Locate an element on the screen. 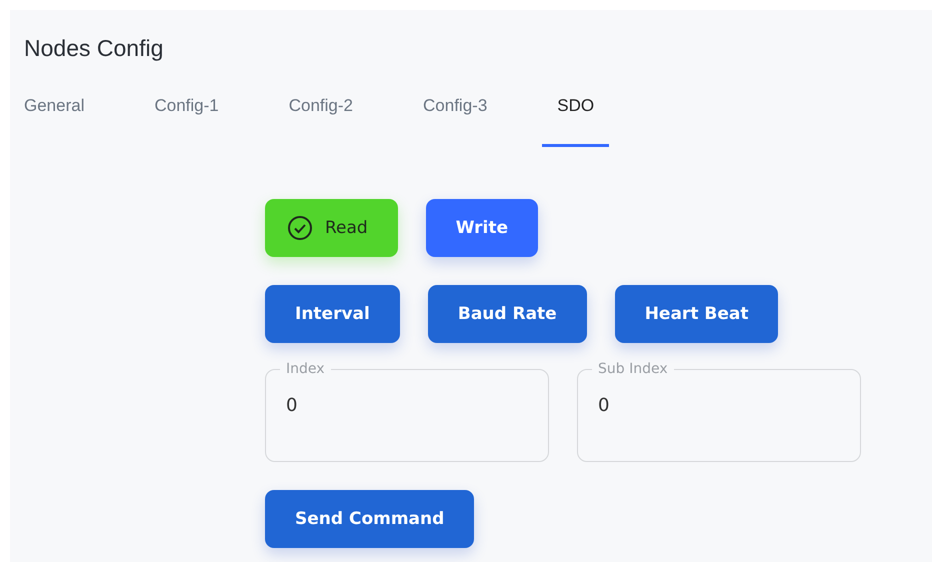 This screenshot has height=562, width=932. tab: SDO is located at coordinates (576, 119).